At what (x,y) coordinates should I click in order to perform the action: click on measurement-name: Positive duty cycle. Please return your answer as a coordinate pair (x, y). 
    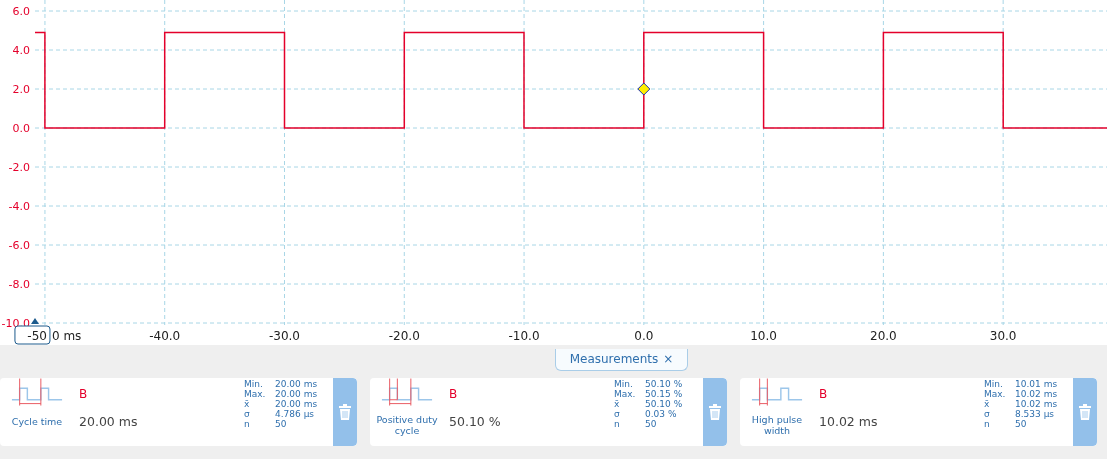
    Looking at the image, I should click on (407, 425).